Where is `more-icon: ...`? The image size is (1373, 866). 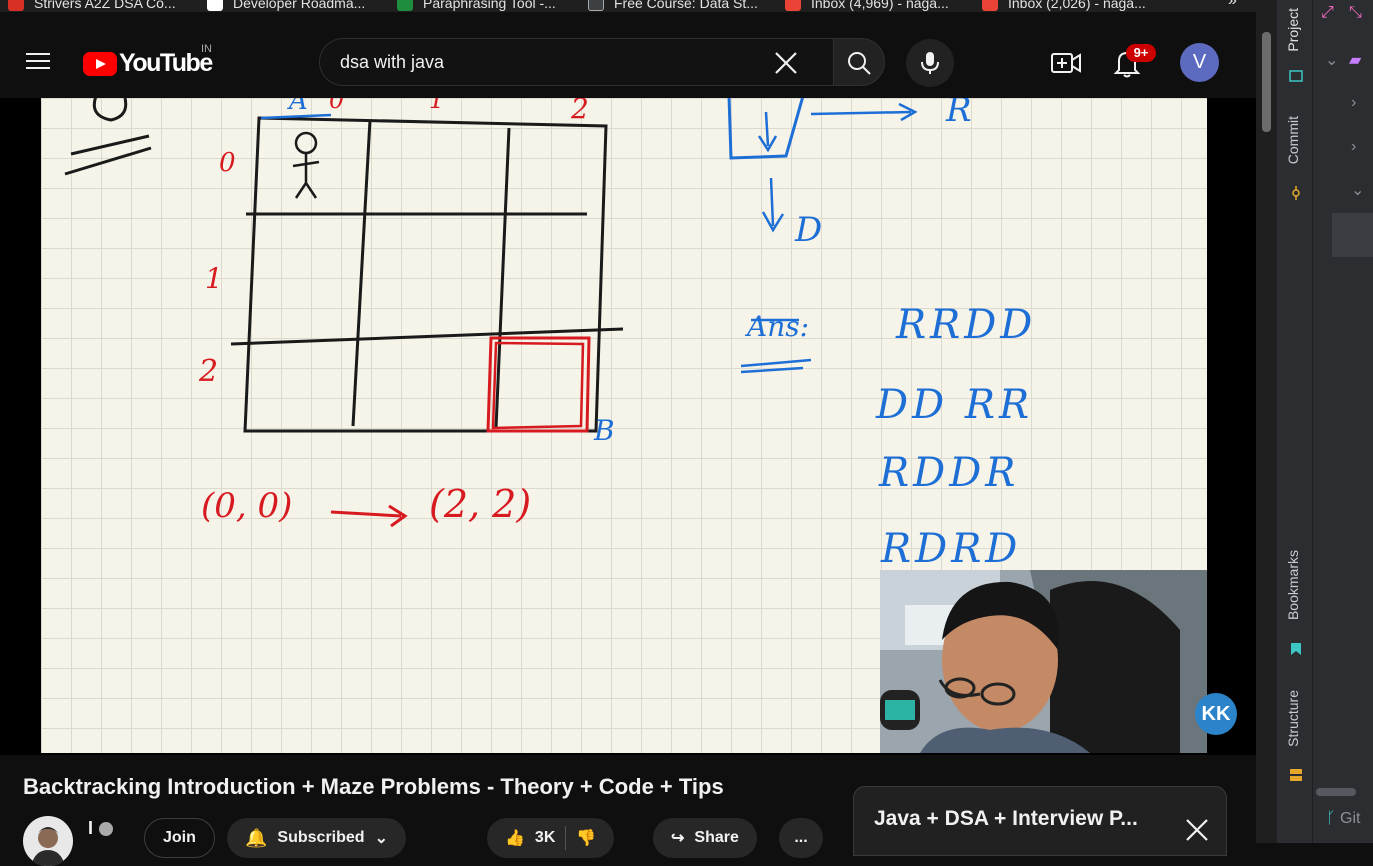
more-icon: ... is located at coordinates (801, 837).